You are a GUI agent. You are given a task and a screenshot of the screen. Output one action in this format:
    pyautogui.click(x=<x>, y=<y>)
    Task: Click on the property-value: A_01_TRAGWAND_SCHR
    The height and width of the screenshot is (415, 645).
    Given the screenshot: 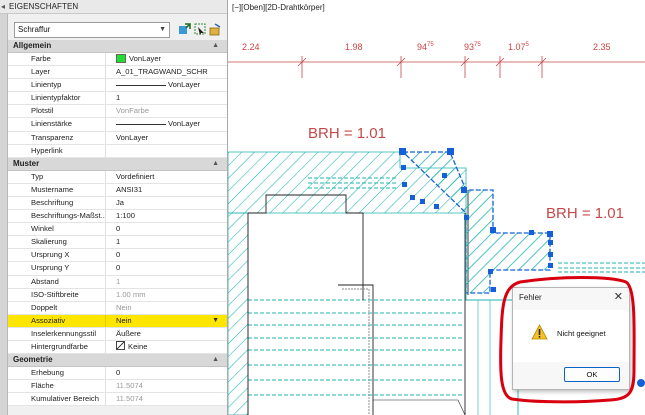 What is the action you would take?
    pyautogui.click(x=162, y=72)
    